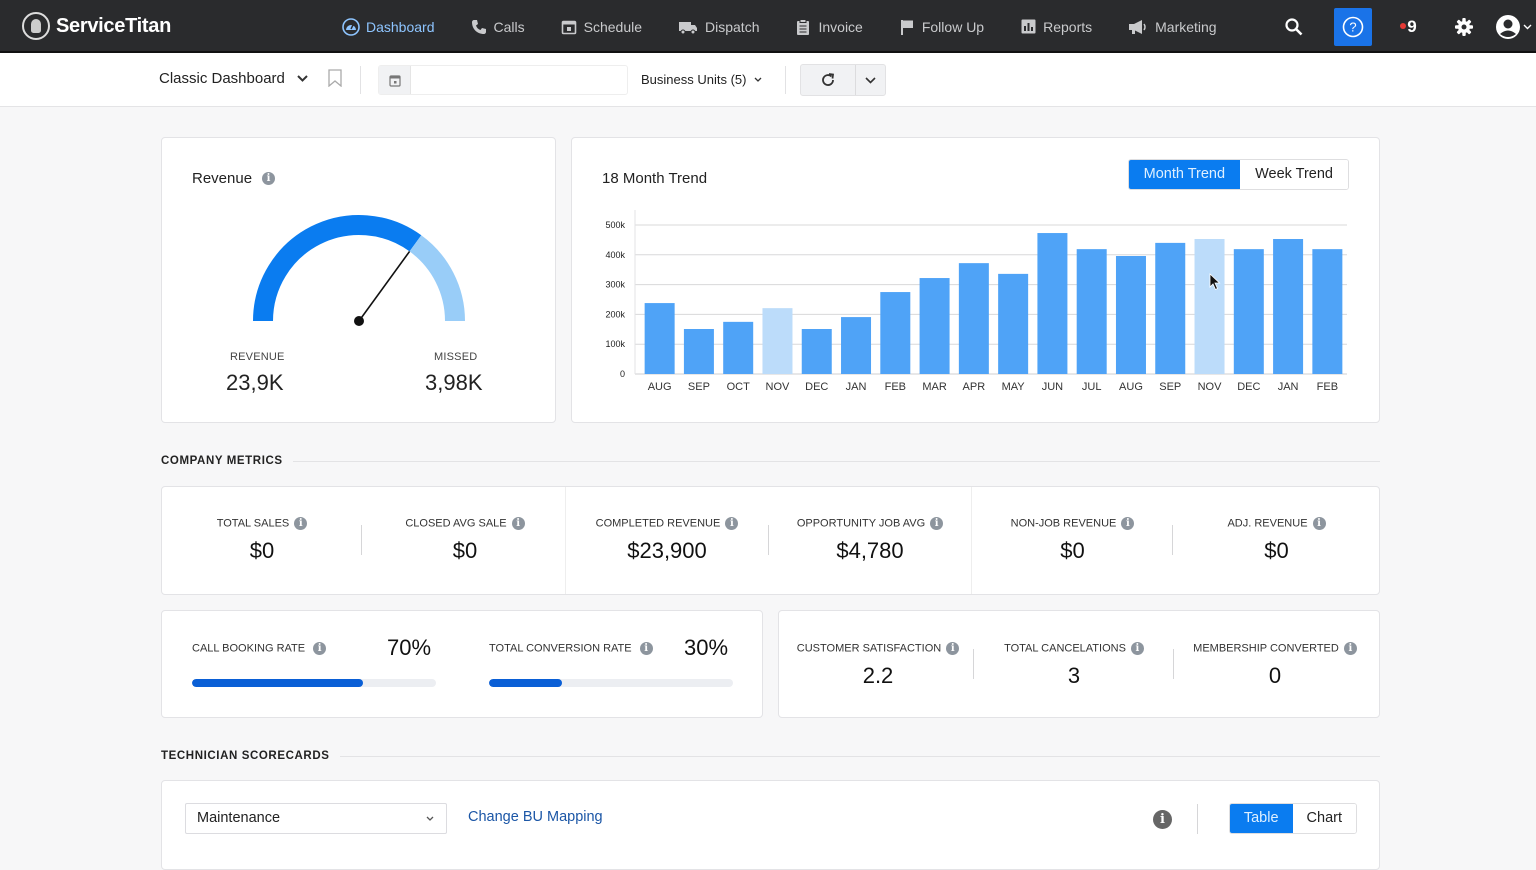  I want to click on metric-membership-converted: MEMBERSHIP CONVERTED i 0, so click(1275, 665).